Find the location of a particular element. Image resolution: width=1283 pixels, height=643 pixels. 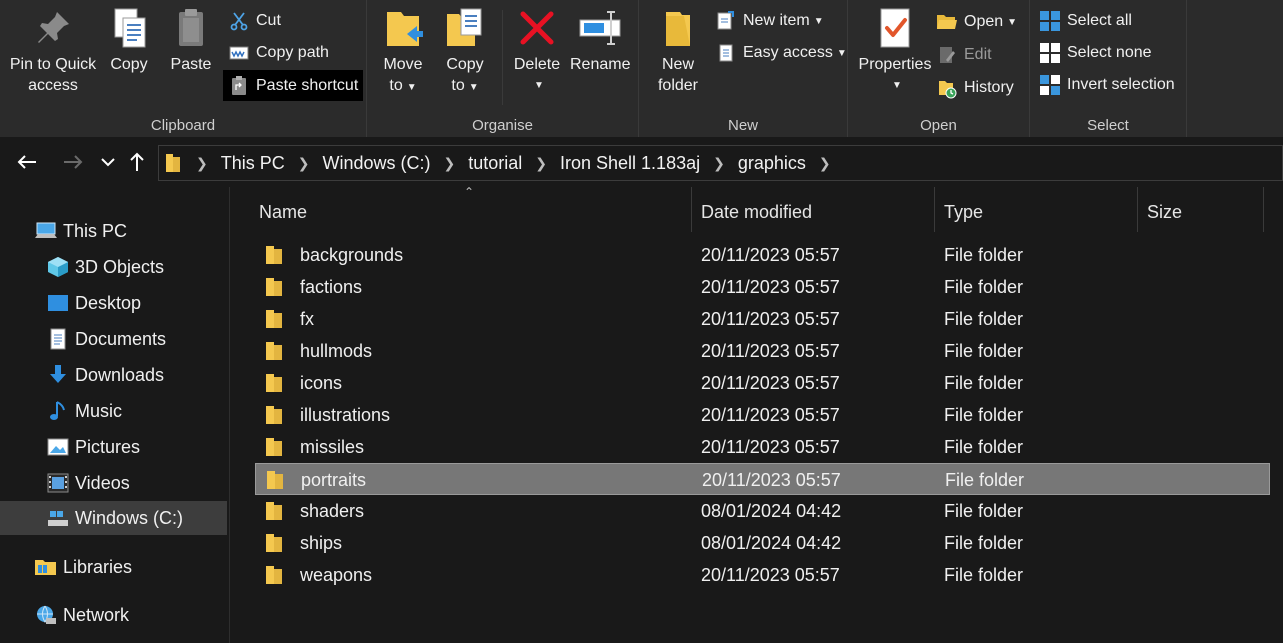

breadcrumb-tutorial: tutorial is located at coordinates (495, 163).